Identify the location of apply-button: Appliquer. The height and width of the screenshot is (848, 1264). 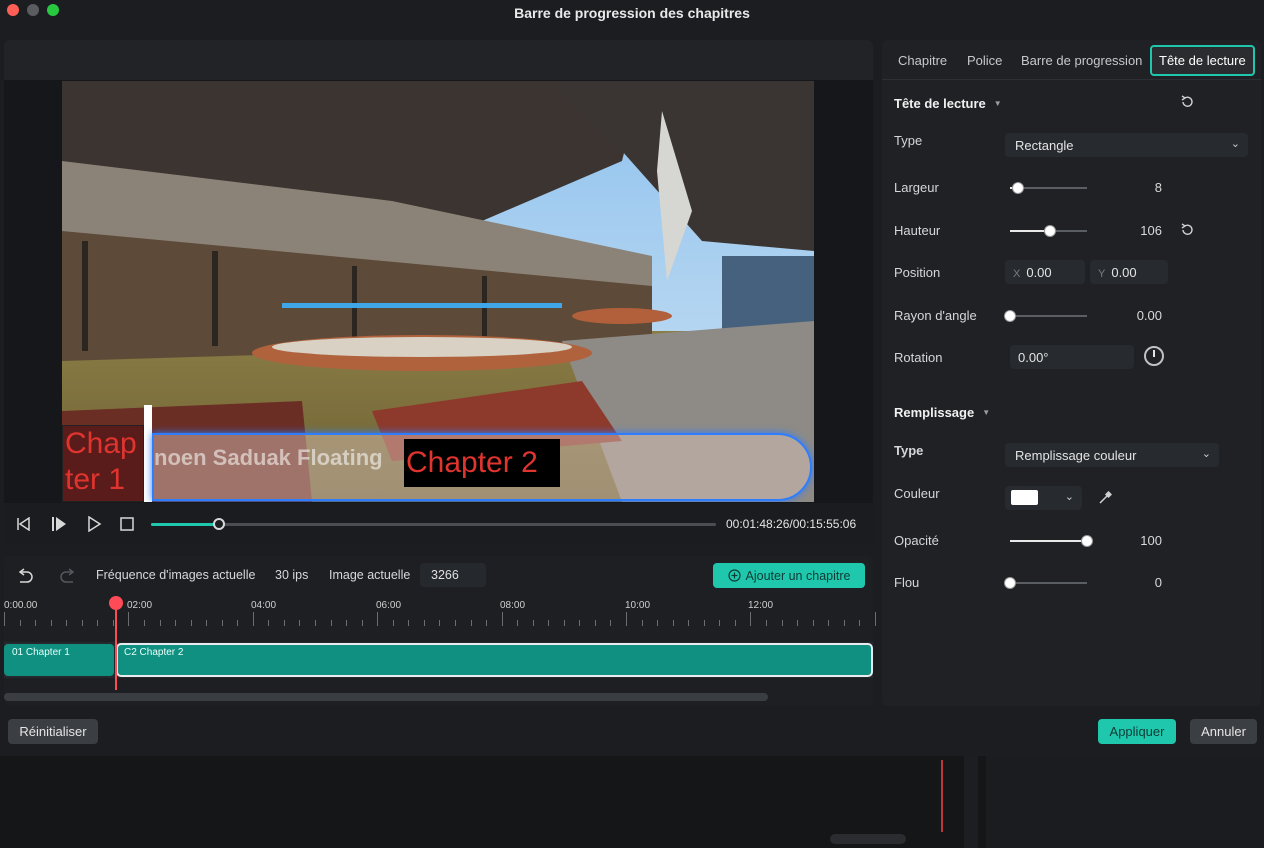
(1137, 731).